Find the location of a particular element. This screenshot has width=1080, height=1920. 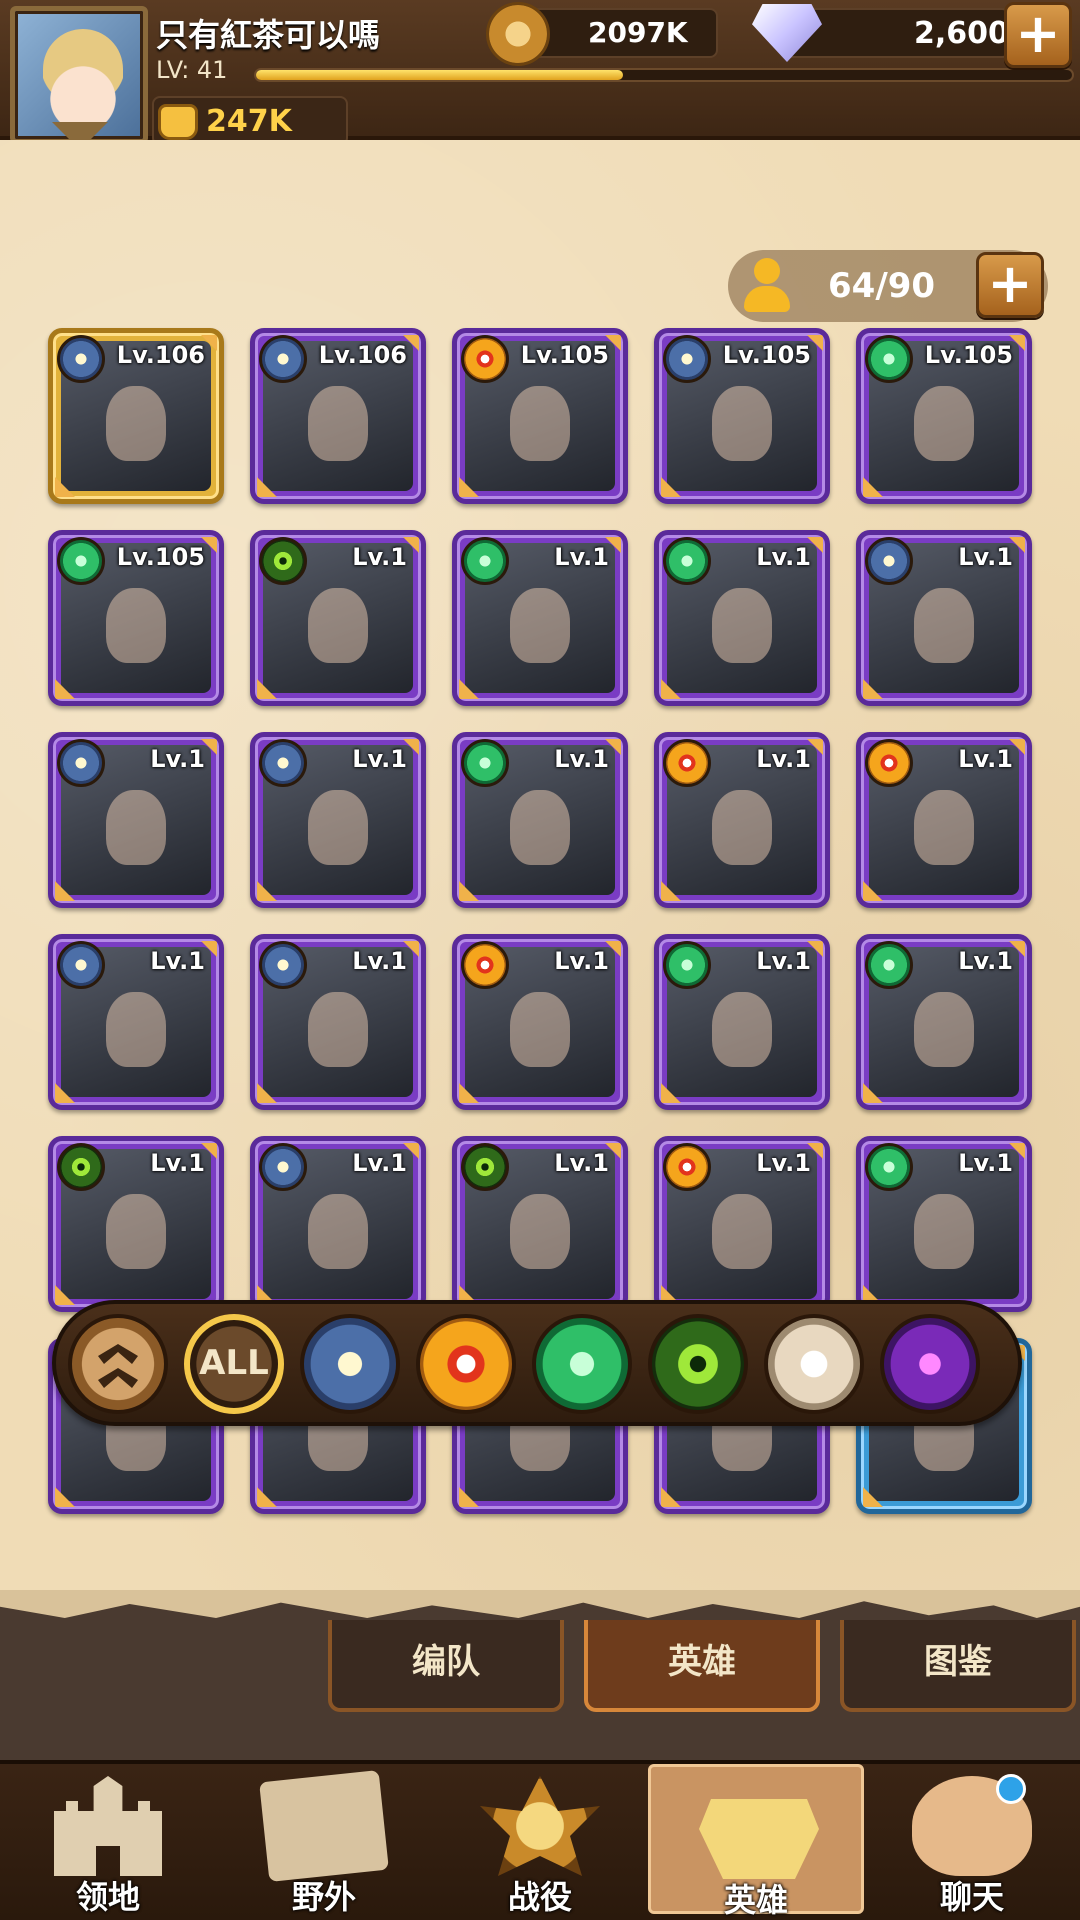

tab-team: 编队 is located at coordinates (446, 1666).